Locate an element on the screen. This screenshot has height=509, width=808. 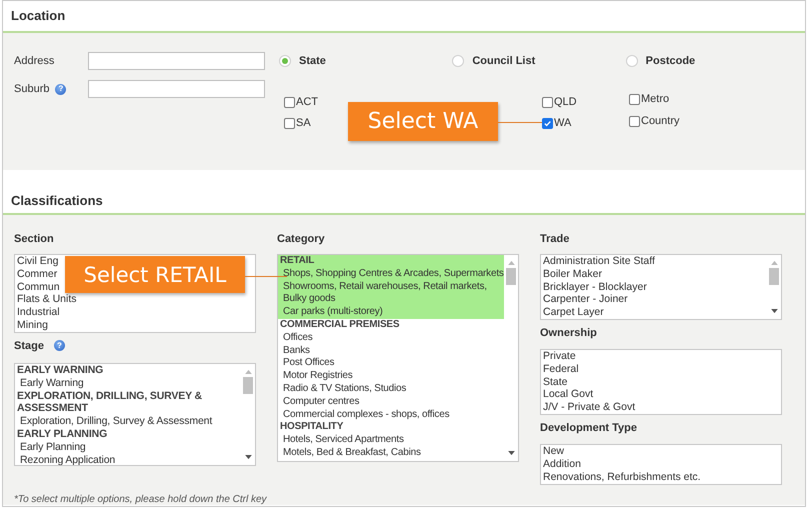
list-option: Federal is located at coordinates (661, 369).